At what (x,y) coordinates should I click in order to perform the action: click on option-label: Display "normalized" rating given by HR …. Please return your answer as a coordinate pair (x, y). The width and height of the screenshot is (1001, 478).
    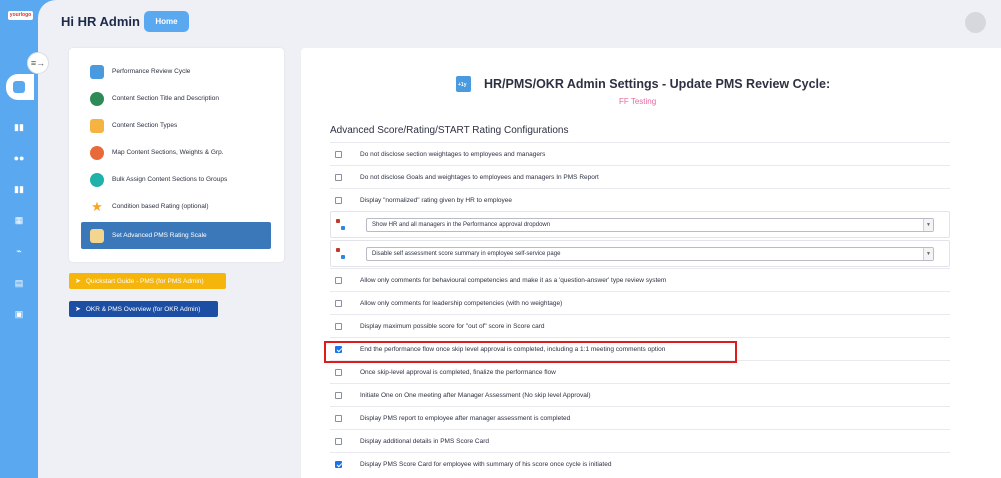
    Looking at the image, I should click on (436, 200).